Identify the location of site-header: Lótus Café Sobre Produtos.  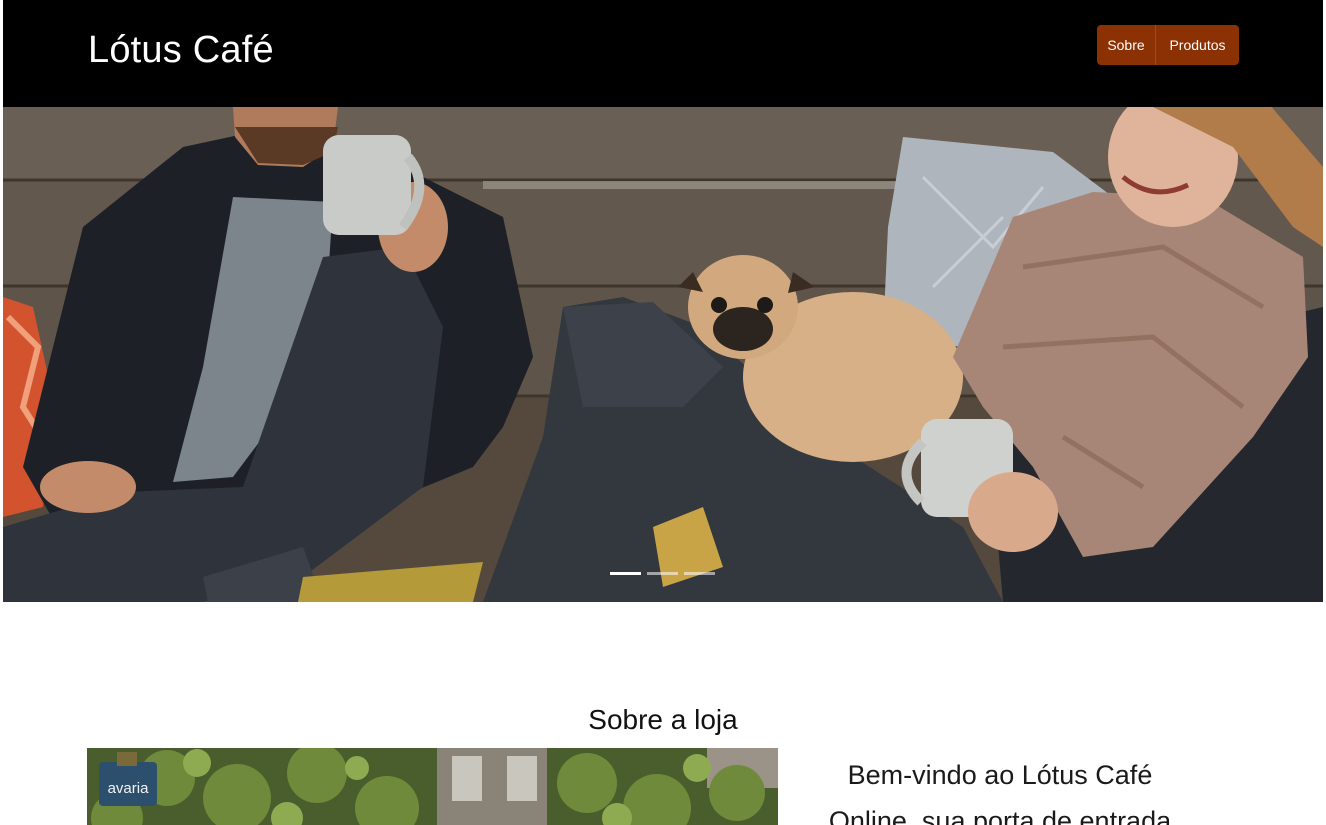
(663, 53).